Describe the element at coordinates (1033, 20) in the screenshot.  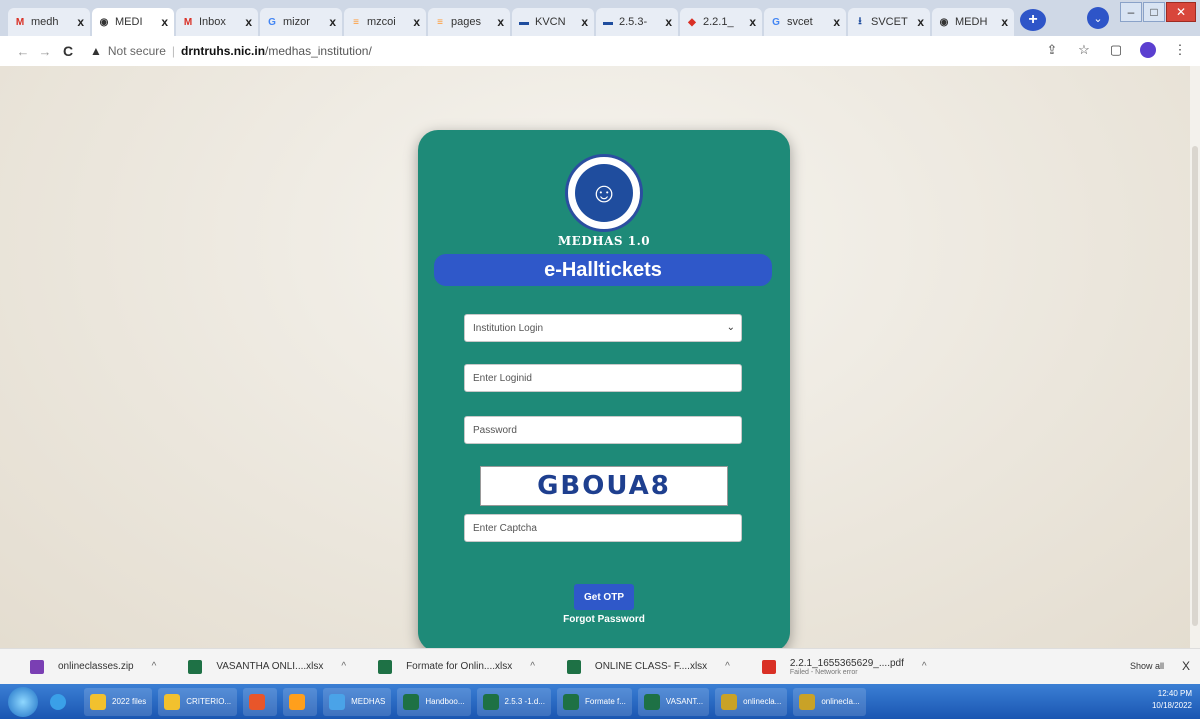
I see `new-tab-button: +` at that location.